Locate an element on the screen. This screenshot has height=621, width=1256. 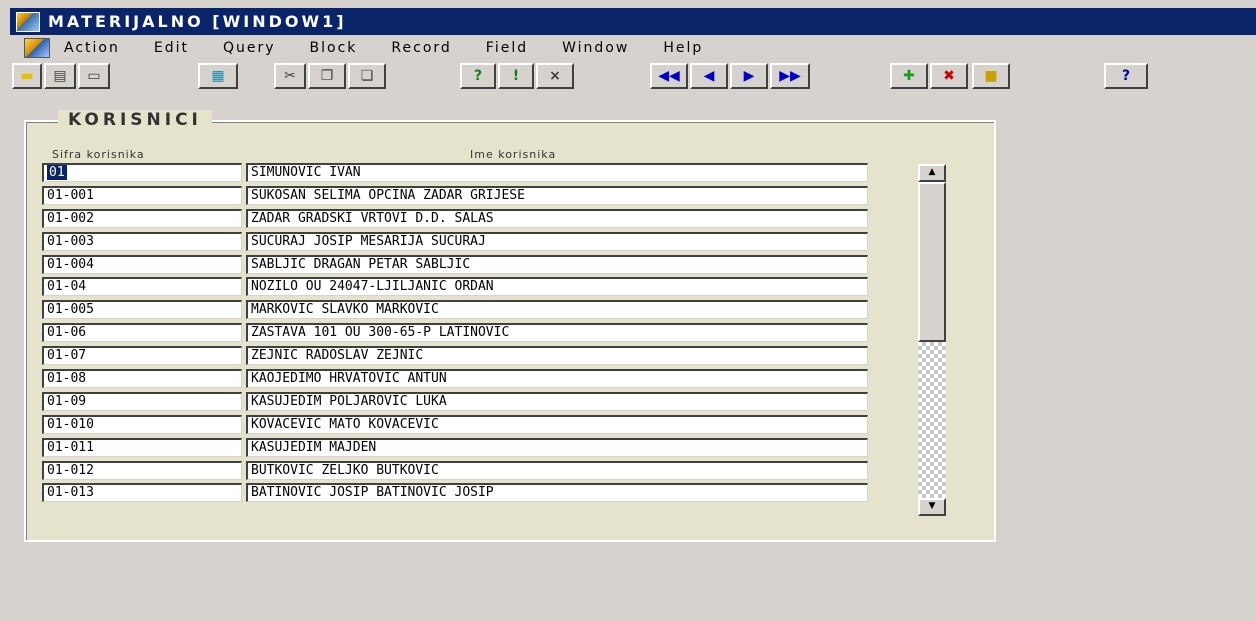
table-row: 01-002 ZADAR GRADSKI VRTOVI D.D. SALAS is located at coordinates (455, 219).